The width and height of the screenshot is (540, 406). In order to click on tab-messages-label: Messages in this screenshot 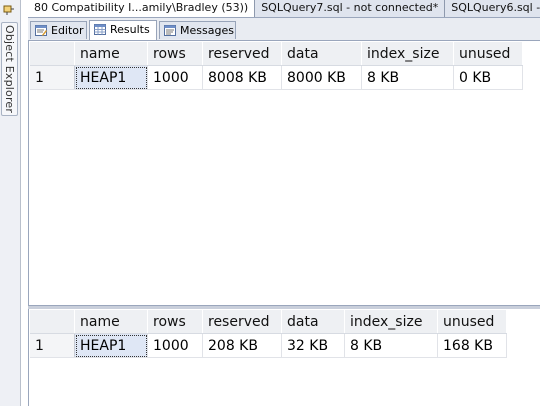, I will do `click(207, 30)`.